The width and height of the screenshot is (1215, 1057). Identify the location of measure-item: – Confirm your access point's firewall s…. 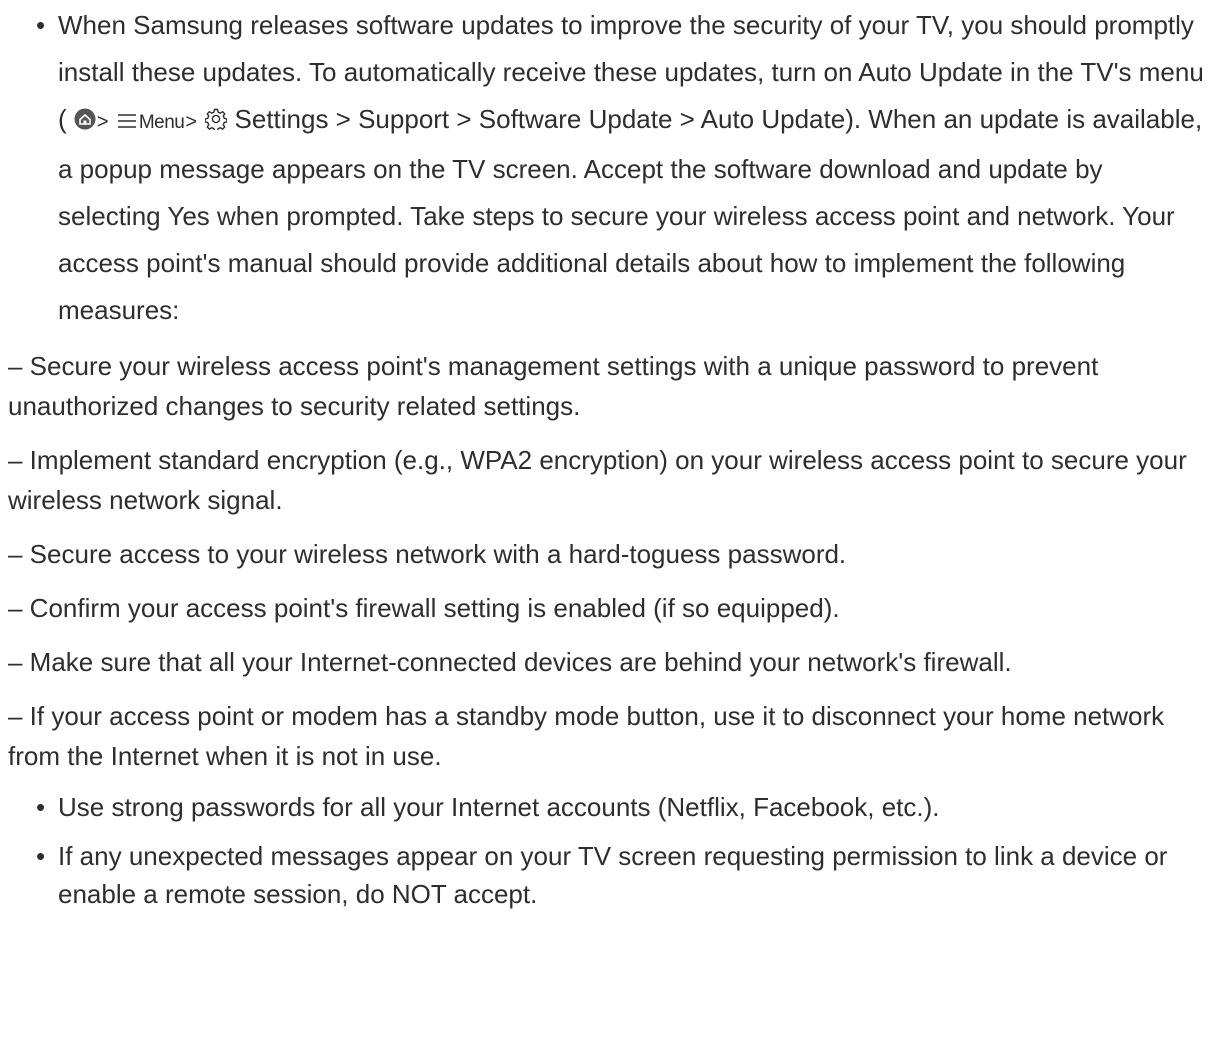
(424, 608).